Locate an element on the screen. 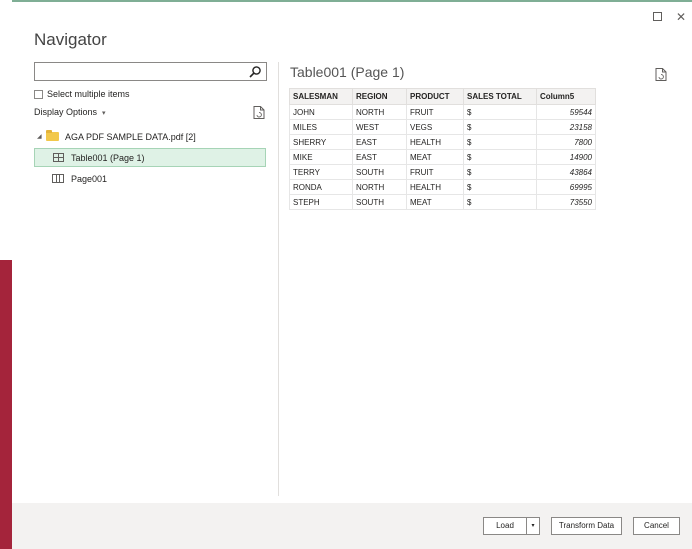 The width and height of the screenshot is (692, 549). cancel-button: Cancel is located at coordinates (656, 526).